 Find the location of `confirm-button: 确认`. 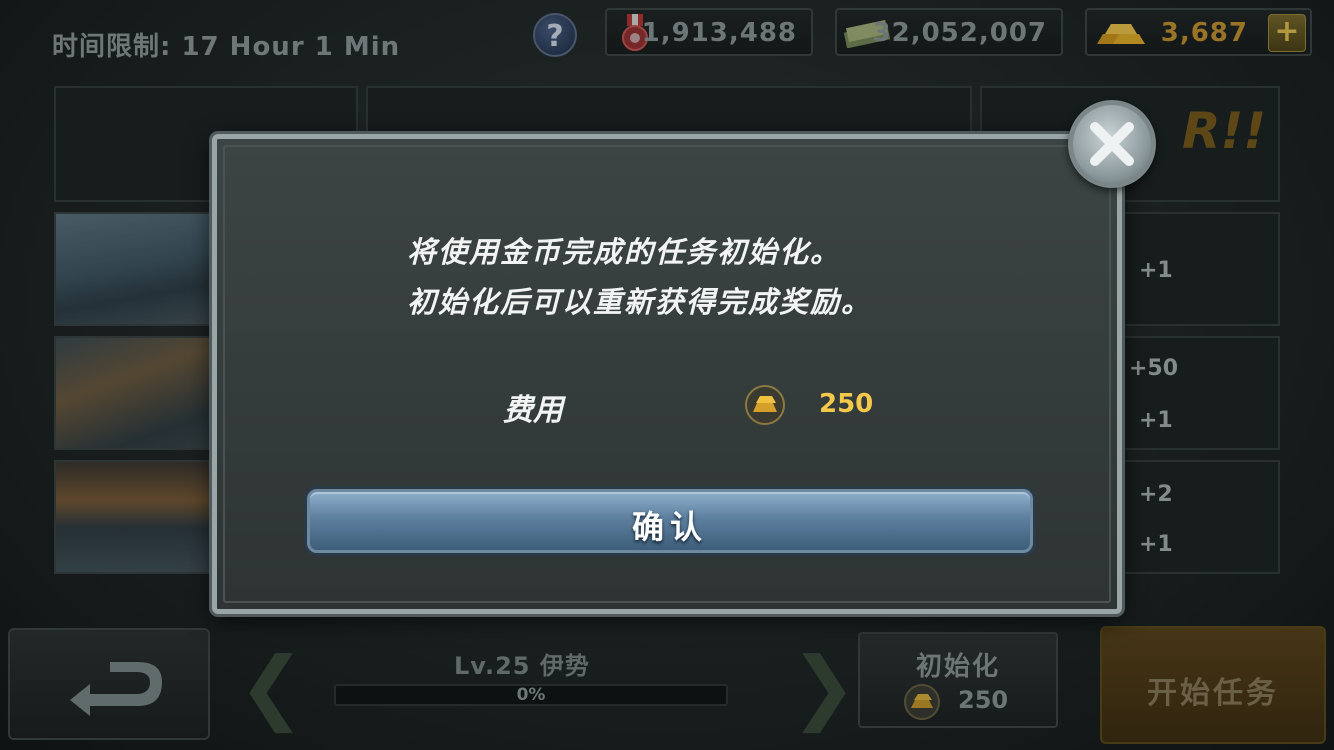

confirm-button: 确认 is located at coordinates (670, 521).